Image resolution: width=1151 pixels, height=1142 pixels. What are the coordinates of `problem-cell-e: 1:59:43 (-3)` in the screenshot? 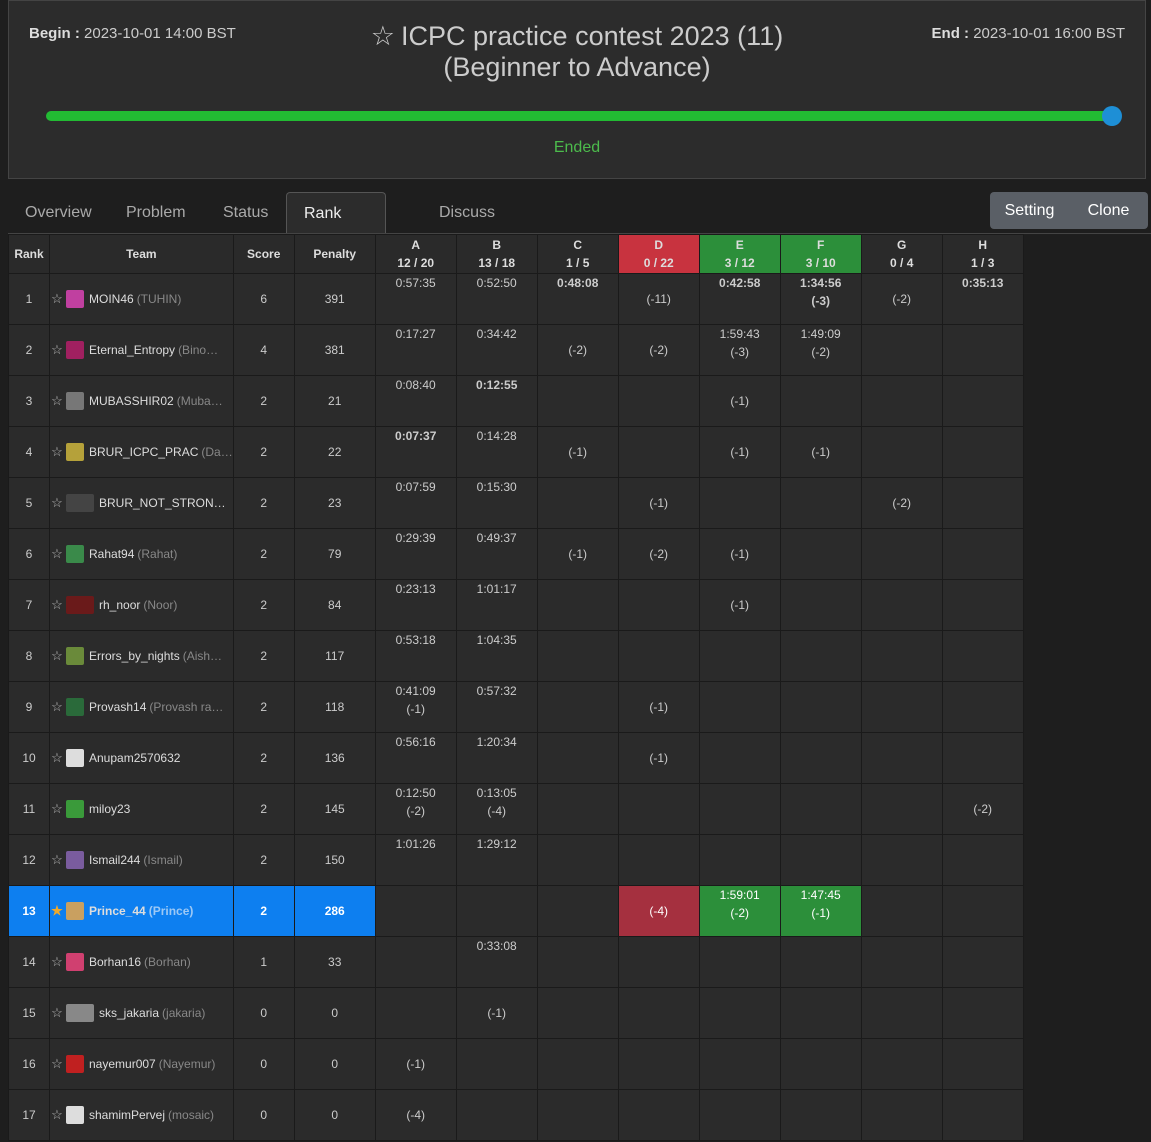 It's located at (739, 350).